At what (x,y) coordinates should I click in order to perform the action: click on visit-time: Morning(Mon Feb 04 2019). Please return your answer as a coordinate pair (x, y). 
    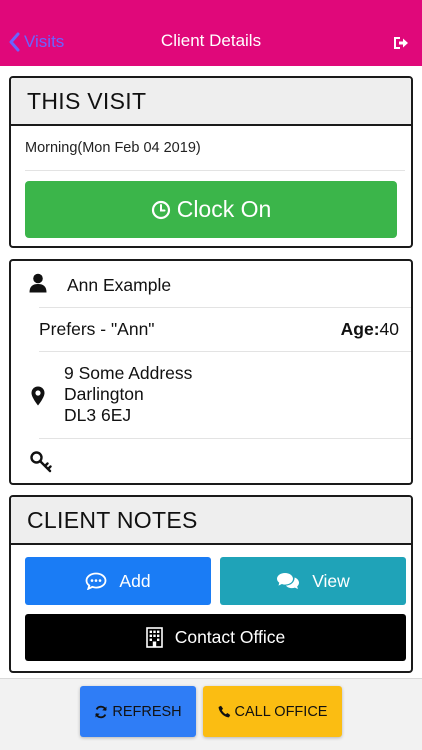
    Looking at the image, I should click on (113, 148).